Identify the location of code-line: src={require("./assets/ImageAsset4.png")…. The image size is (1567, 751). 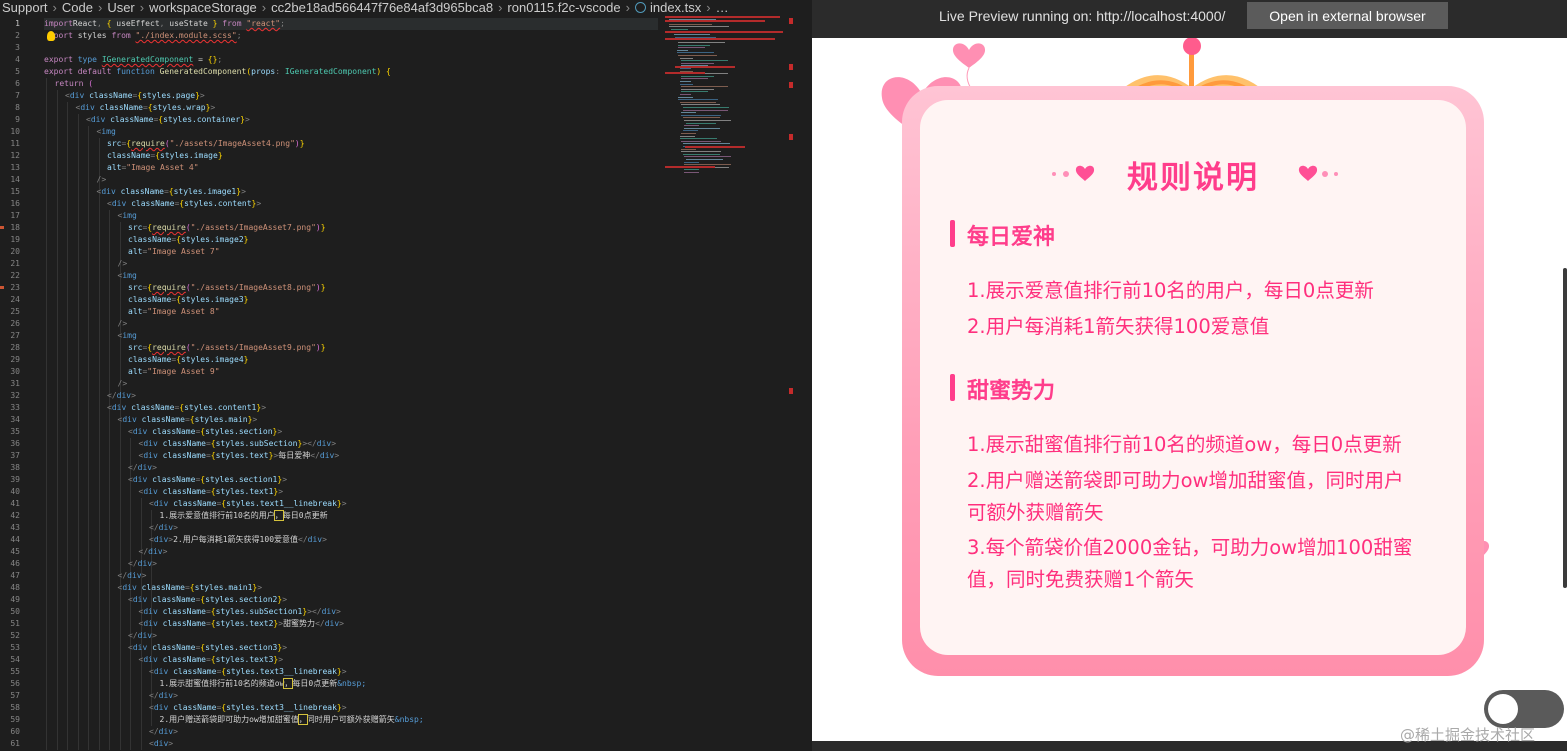
(174, 144).